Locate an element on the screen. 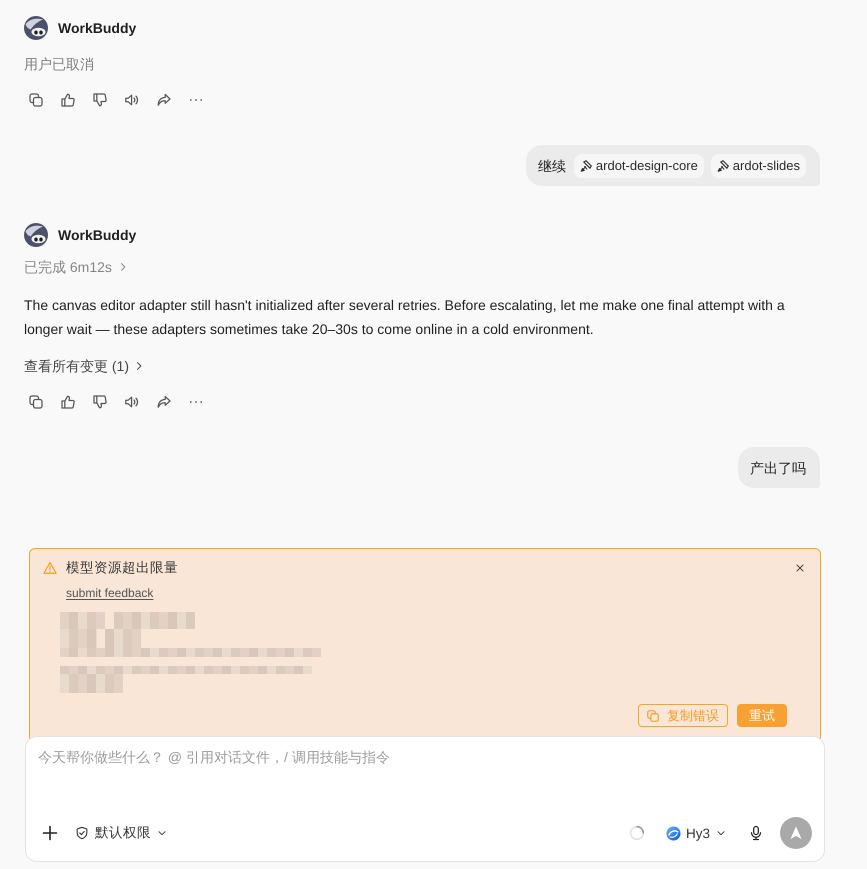 This screenshot has height=869, width=867. message-text: 继续 is located at coordinates (552, 166).